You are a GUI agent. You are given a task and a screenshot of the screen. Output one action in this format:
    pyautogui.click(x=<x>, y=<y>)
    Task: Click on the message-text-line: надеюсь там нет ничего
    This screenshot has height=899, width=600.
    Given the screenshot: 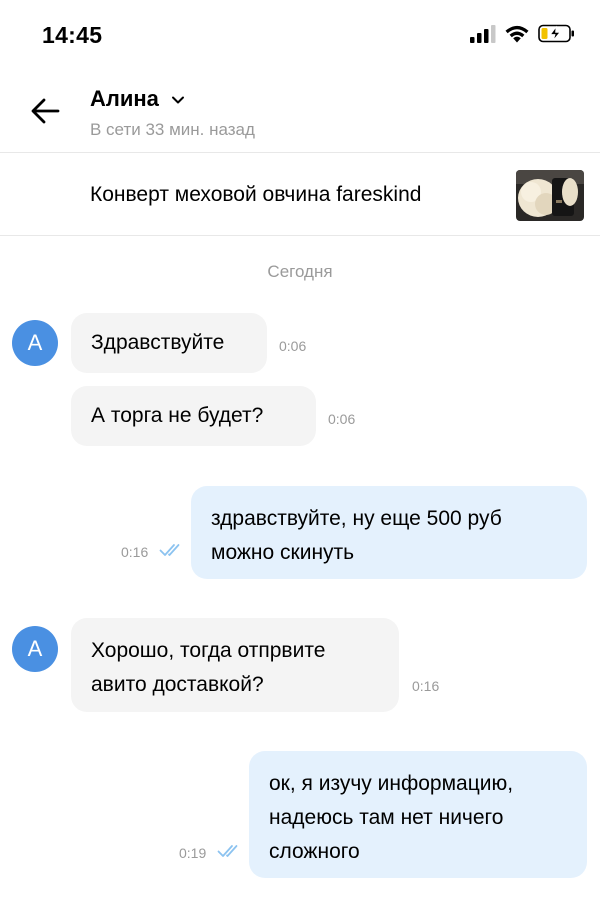 What is the action you would take?
    pyautogui.click(x=386, y=817)
    